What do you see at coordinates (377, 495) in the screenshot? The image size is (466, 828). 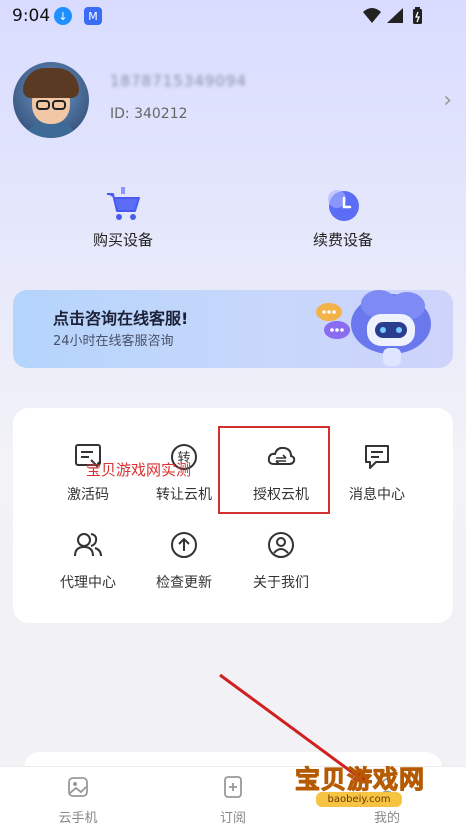 I see `message-center-label: 消息中心` at bounding box center [377, 495].